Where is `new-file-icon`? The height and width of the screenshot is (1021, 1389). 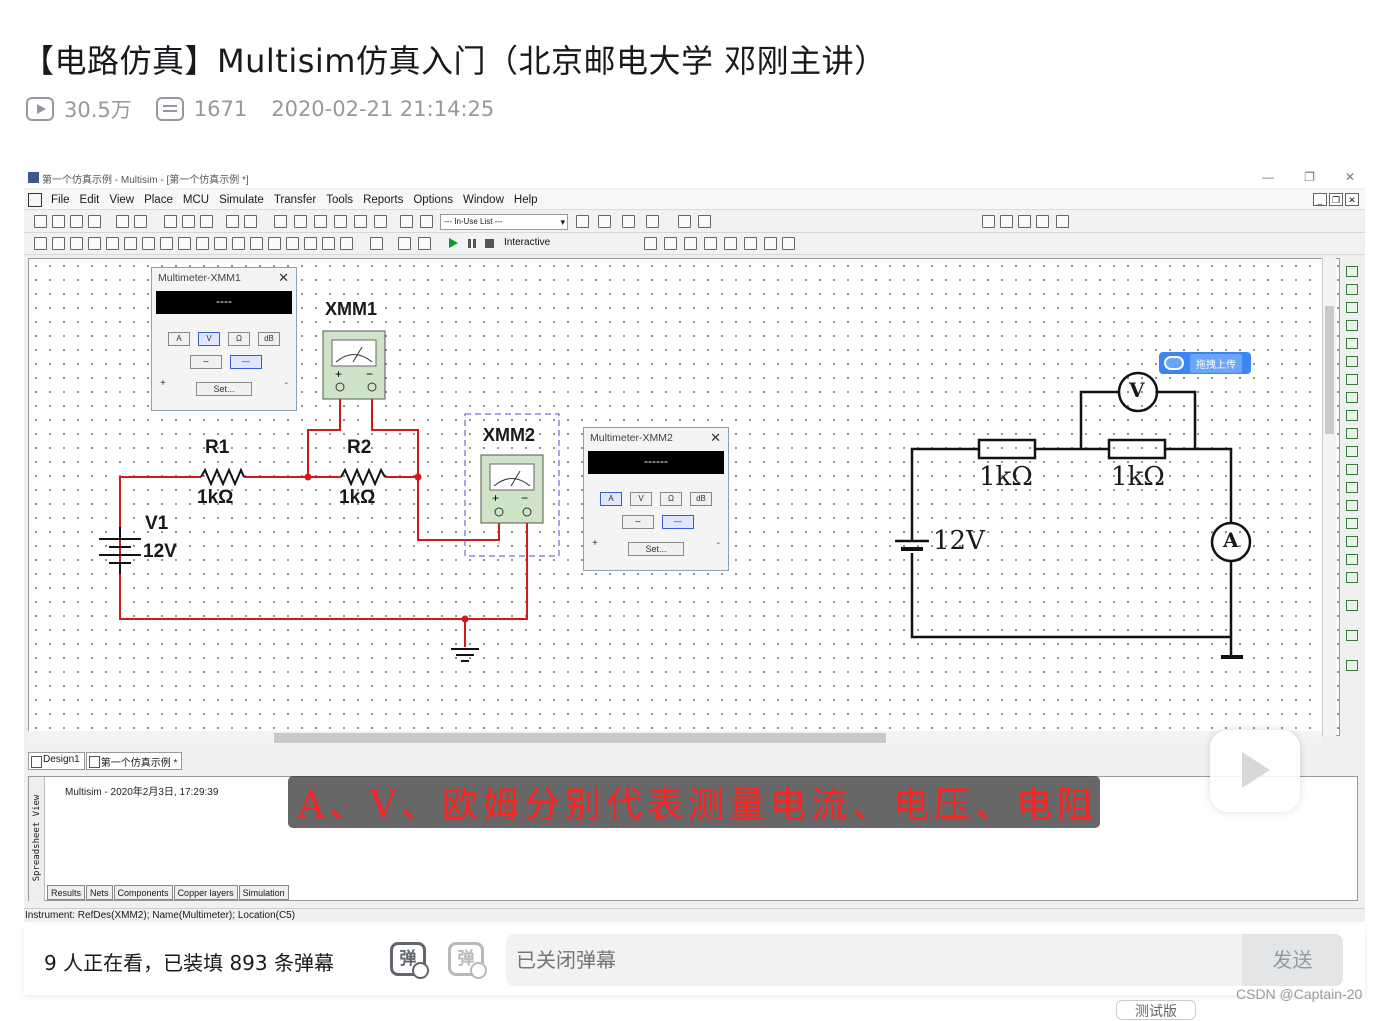
new-file-icon is located at coordinates (40, 221).